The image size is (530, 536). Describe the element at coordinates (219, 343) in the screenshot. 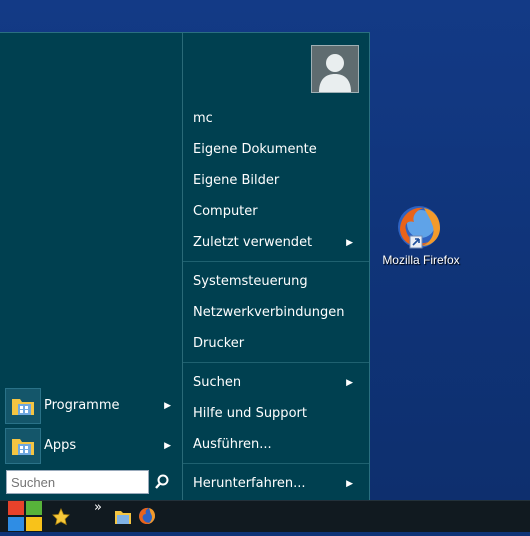

I see `menu-item-label: Drucker` at that location.